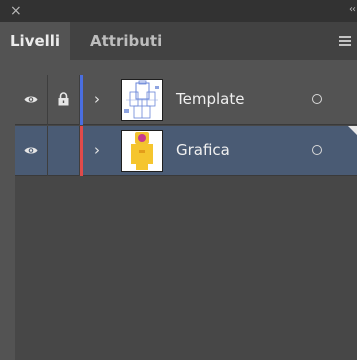  What do you see at coordinates (352, 130) in the screenshot?
I see `selection-corner-marker` at bounding box center [352, 130].